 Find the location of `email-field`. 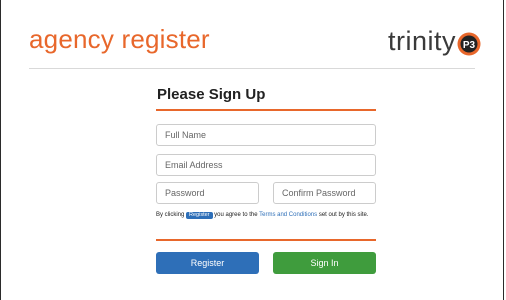

email-field is located at coordinates (266, 165).